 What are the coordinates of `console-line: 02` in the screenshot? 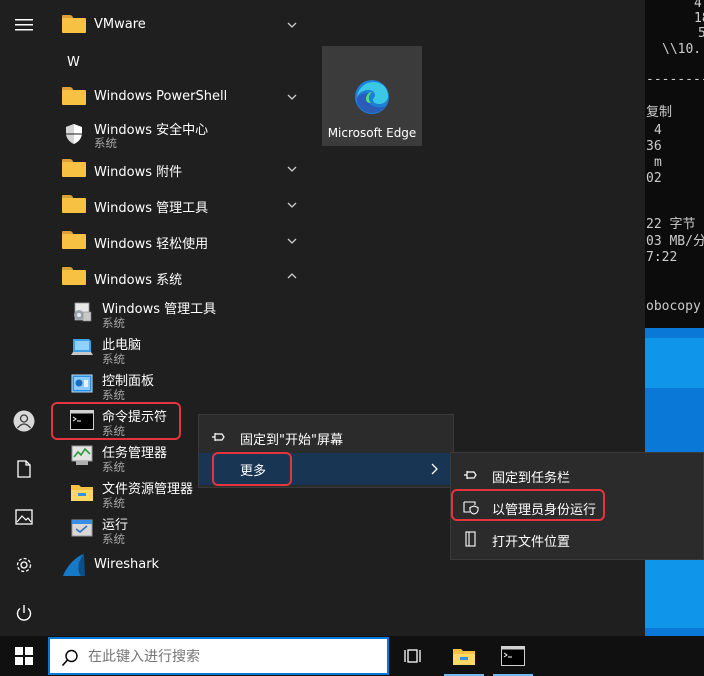 It's located at (654, 178).